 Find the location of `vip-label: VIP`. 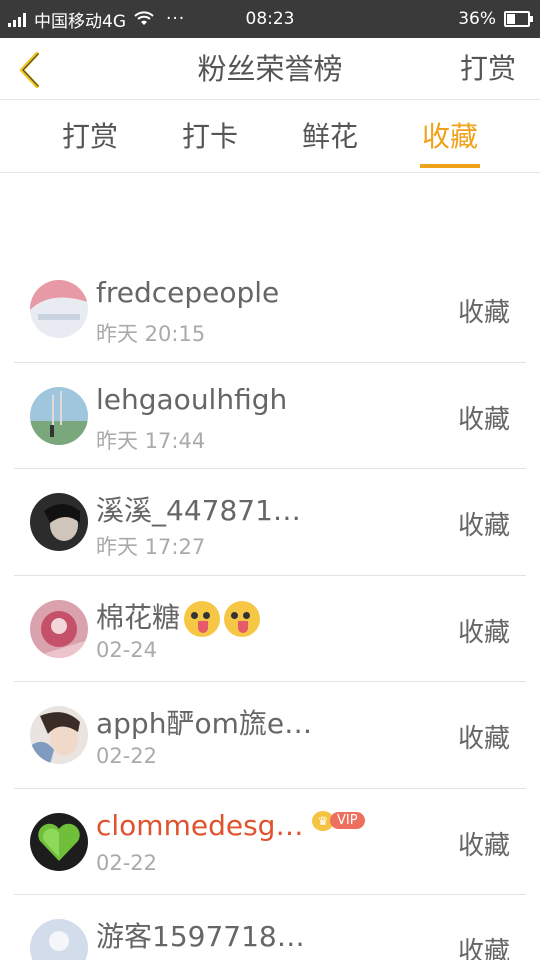

vip-label: VIP is located at coordinates (347, 820).